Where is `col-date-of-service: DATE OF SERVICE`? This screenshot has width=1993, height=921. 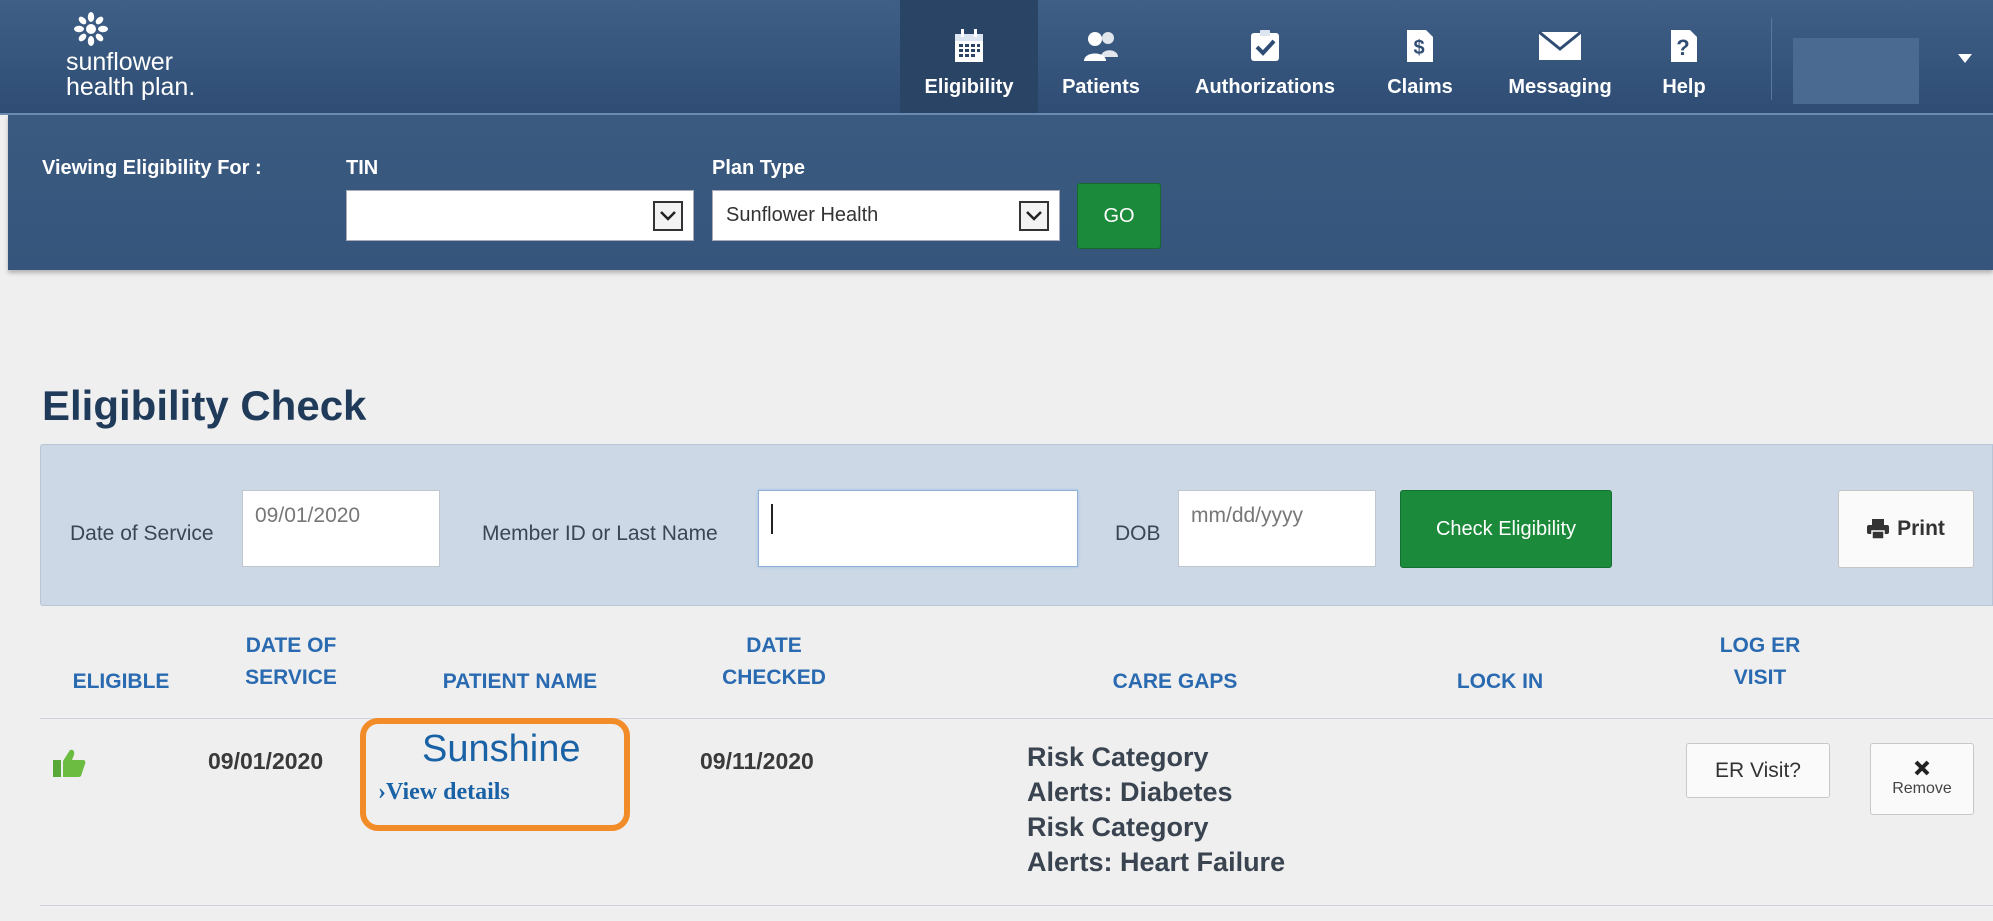 col-date-of-service: DATE OF SERVICE is located at coordinates (291, 662).